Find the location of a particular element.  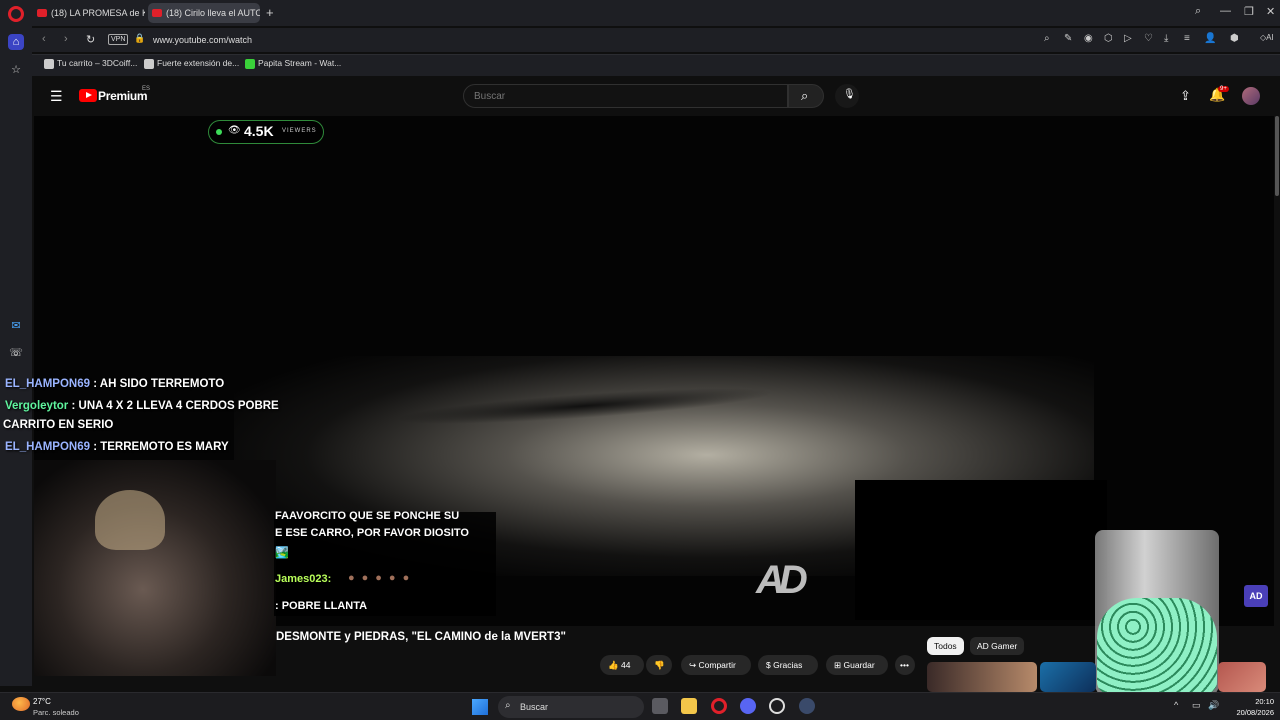

minimize-icon: — is located at coordinates (1225, 11).